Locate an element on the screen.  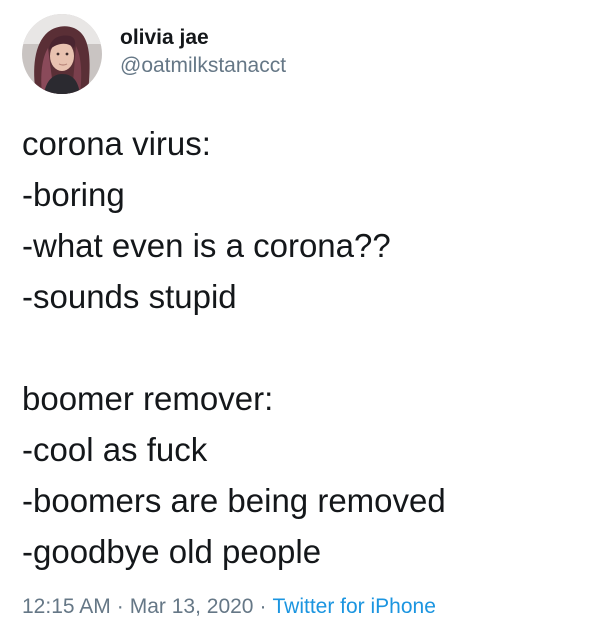
tweet-line: -cool as fuck is located at coordinates (115, 449).